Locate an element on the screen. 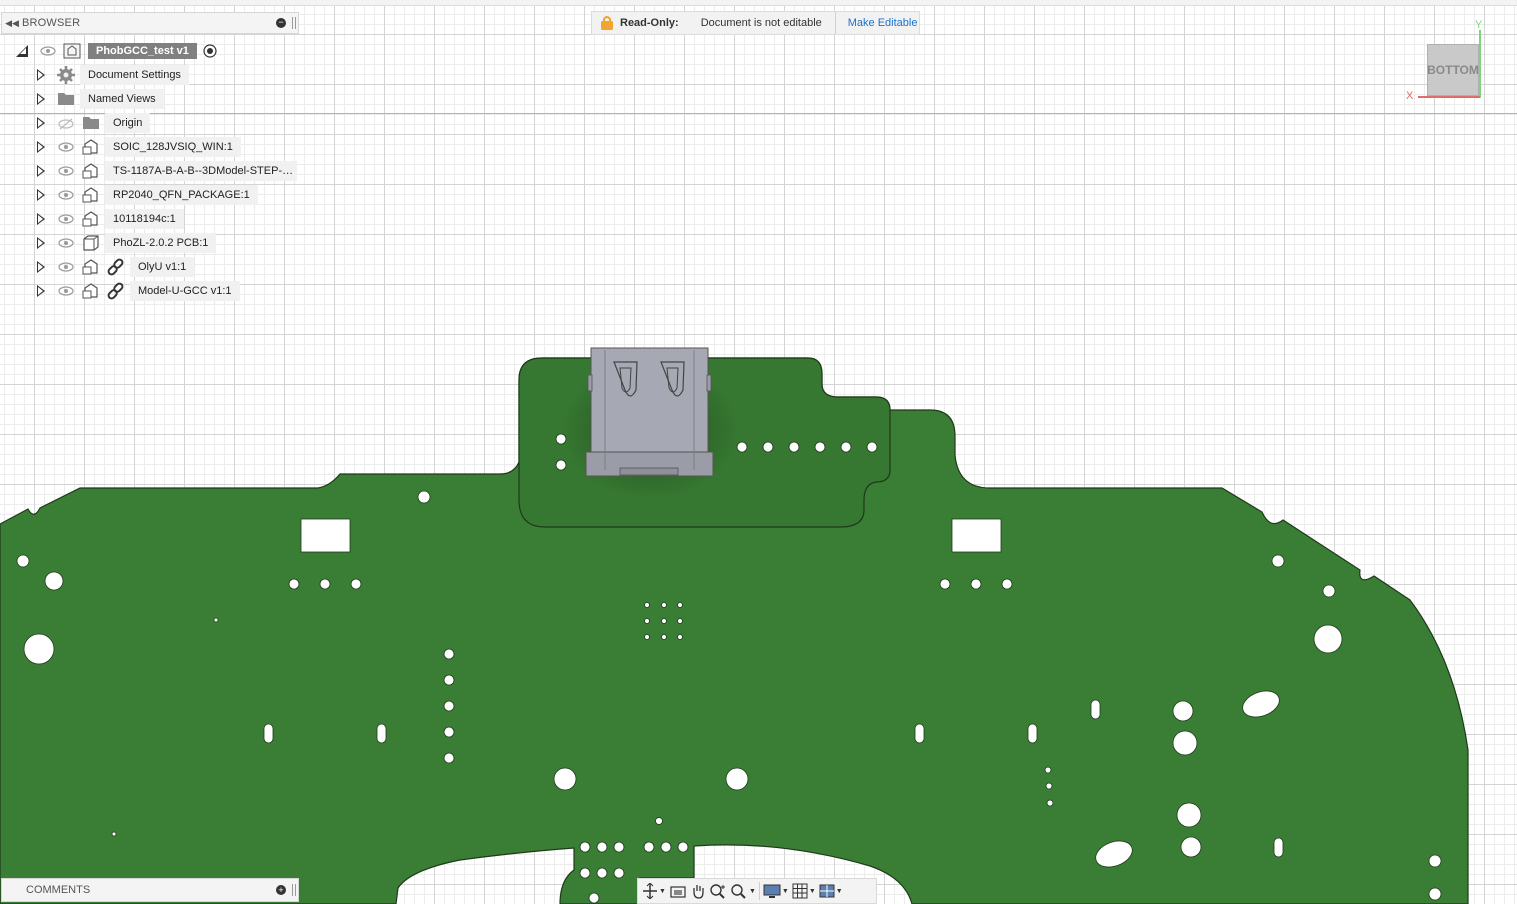 This screenshot has height=904, width=1517. browser-title: BROWSER is located at coordinates (51, 23).